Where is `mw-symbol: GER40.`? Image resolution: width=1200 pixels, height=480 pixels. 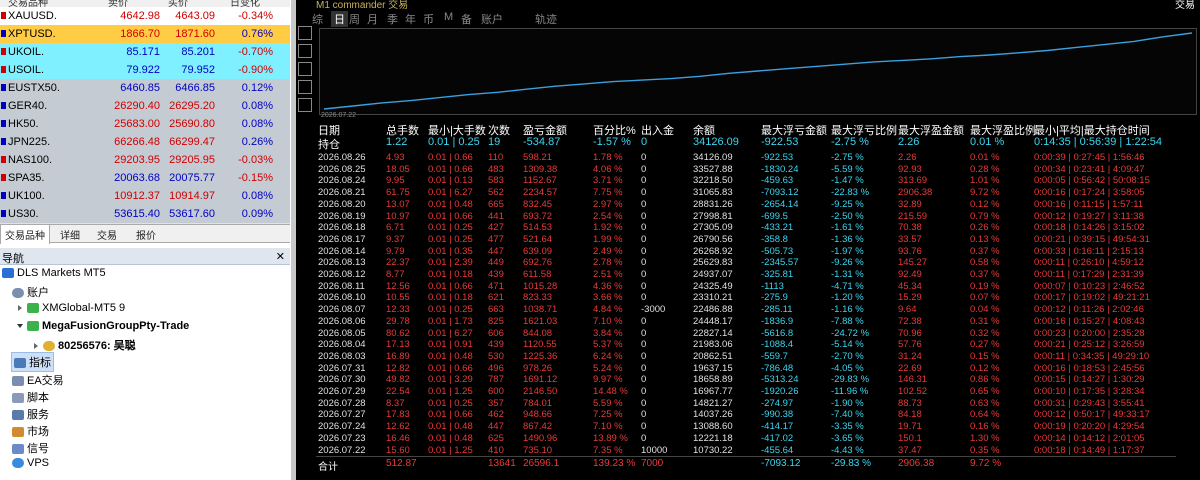
mw-symbol: GER40. is located at coordinates (28, 106).